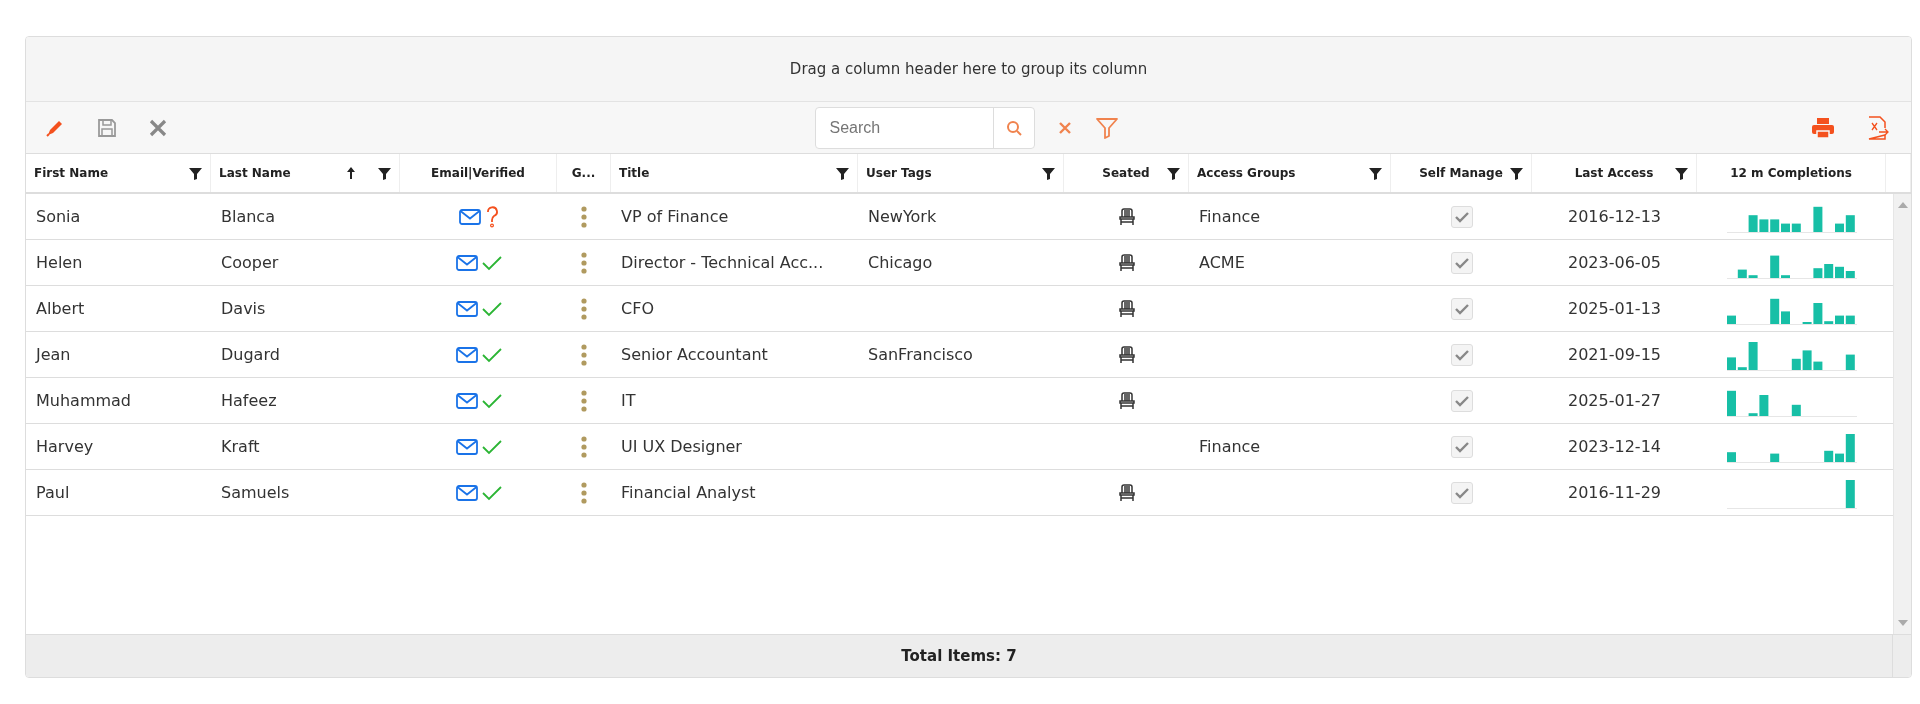 This screenshot has width=1920, height=704. Describe the element at coordinates (71, 173) in the screenshot. I see `column-header-label: First Name` at that location.